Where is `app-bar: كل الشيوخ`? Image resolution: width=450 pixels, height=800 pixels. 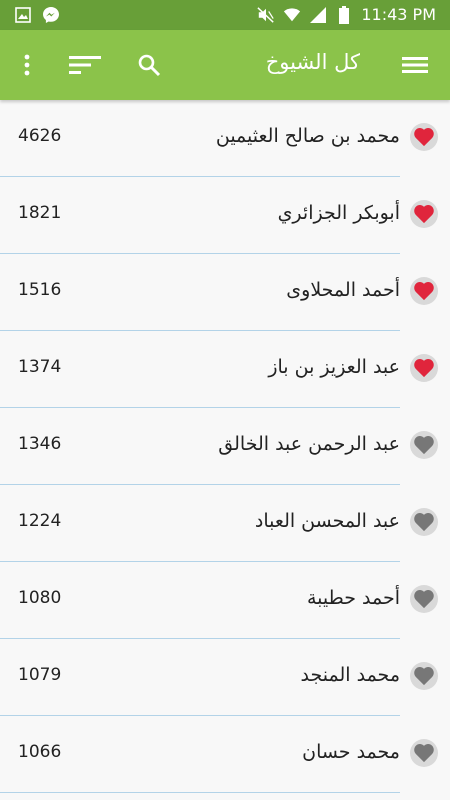
app-bar: كل الشيوخ is located at coordinates (225, 65).